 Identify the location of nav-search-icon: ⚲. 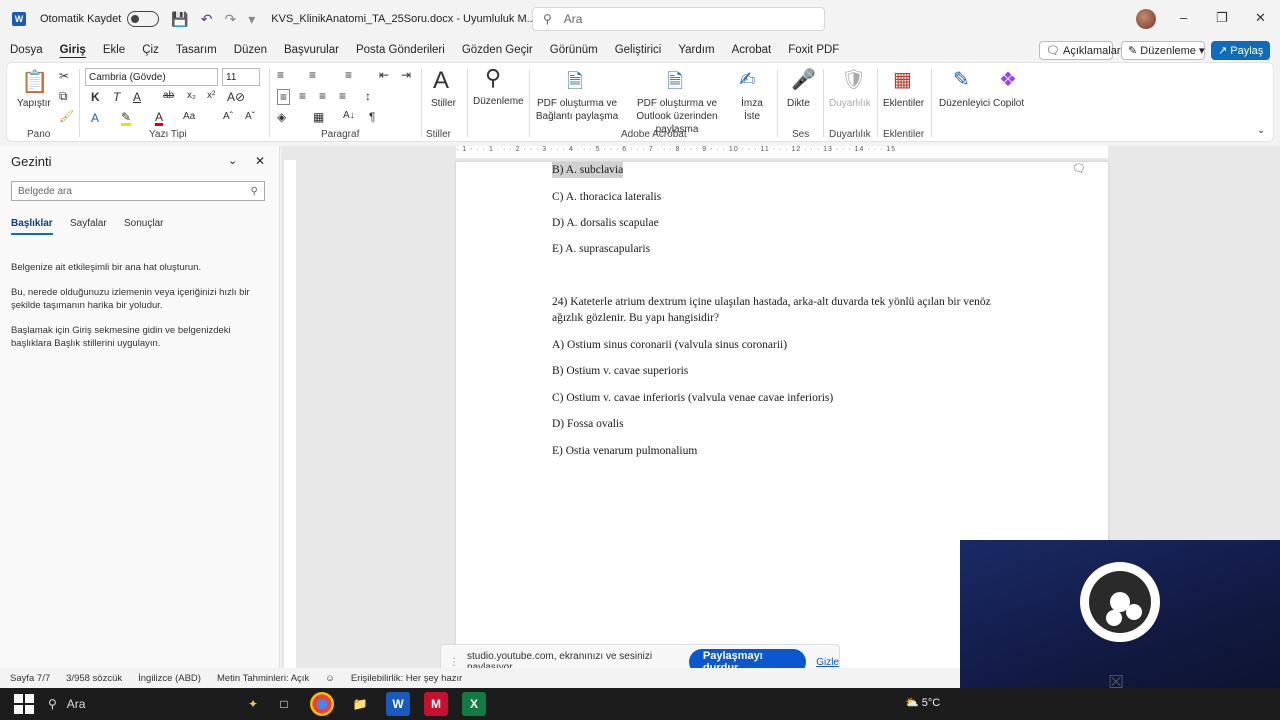
(254, 191).